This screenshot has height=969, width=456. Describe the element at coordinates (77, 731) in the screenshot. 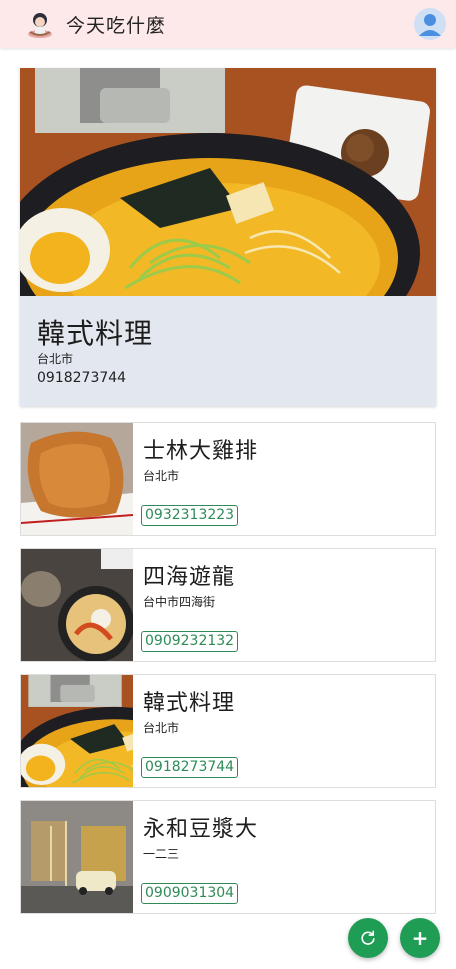

I see `ramen-bowl-photo` at that location.